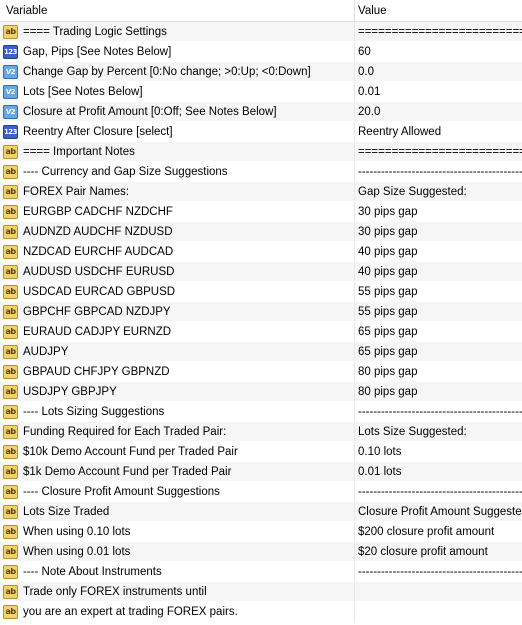 Image resolution: width=522 pixels, height=625 pixels. What do you see at coordinates (177, 211) in the screenshot?
I see `variable-cell: ab EURGBP CADCHF NZDCHF` at bounding box center [177, 211].